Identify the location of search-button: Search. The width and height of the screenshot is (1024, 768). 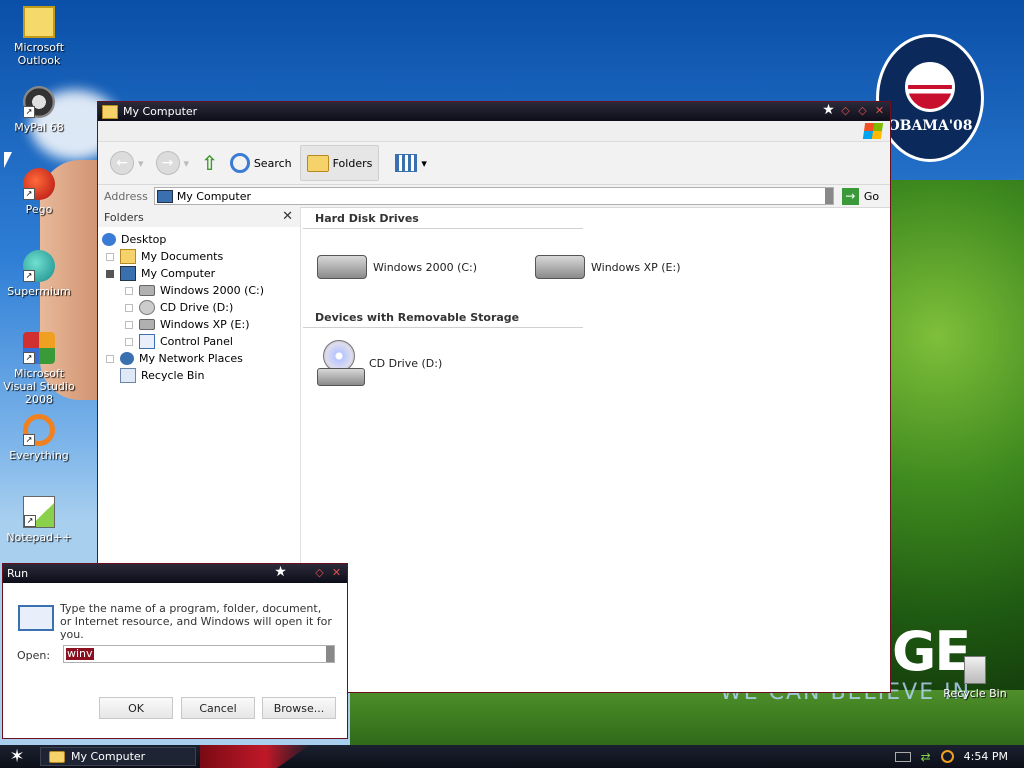
(261, 163).